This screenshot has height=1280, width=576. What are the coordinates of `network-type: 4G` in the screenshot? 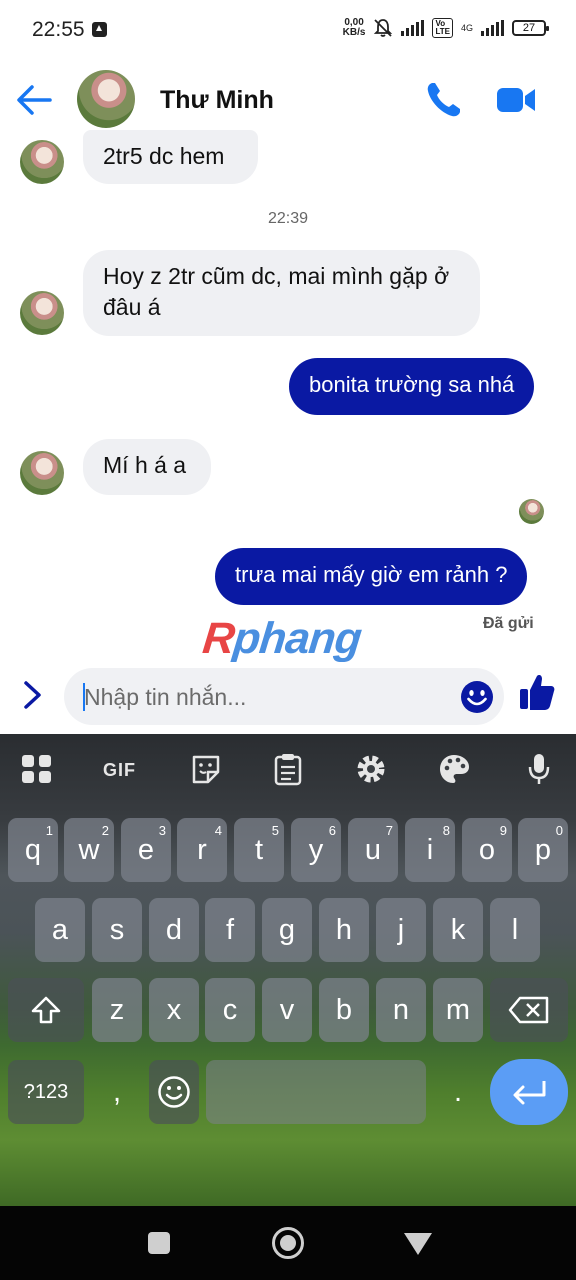 It's located at (466, 27).